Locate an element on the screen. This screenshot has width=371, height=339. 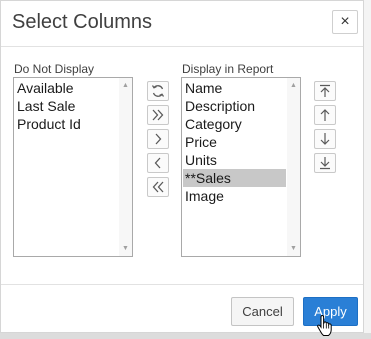
list-item: Image is located at coordinates (234, 196).